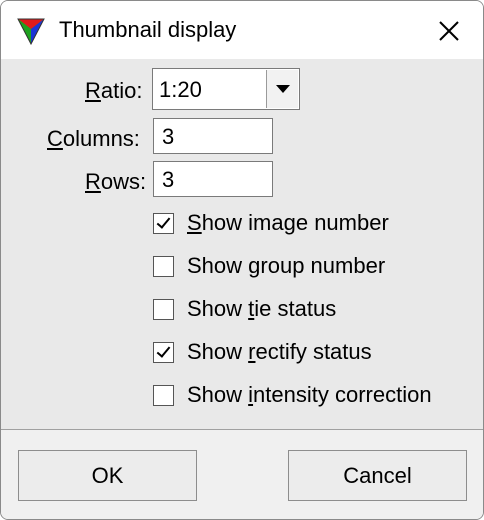 The height and width of the screenshot is (520, 484). Describe the element at coordinates (288, 222) in the screenshot. I see `show-image-number-label: Show image number` at that location.